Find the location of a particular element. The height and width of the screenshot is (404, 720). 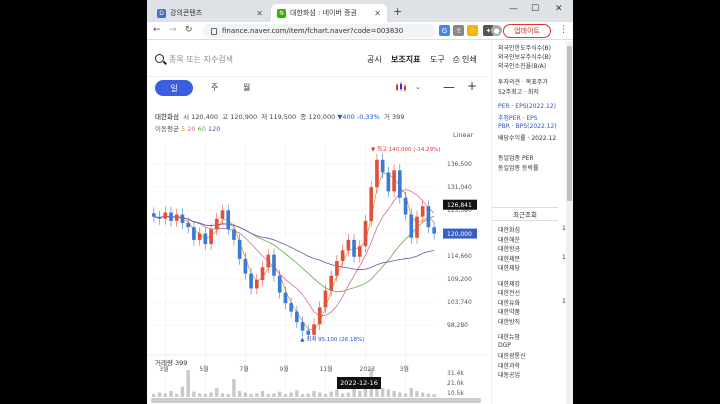

recent-item: DGP is located at coordinates (504, 345).